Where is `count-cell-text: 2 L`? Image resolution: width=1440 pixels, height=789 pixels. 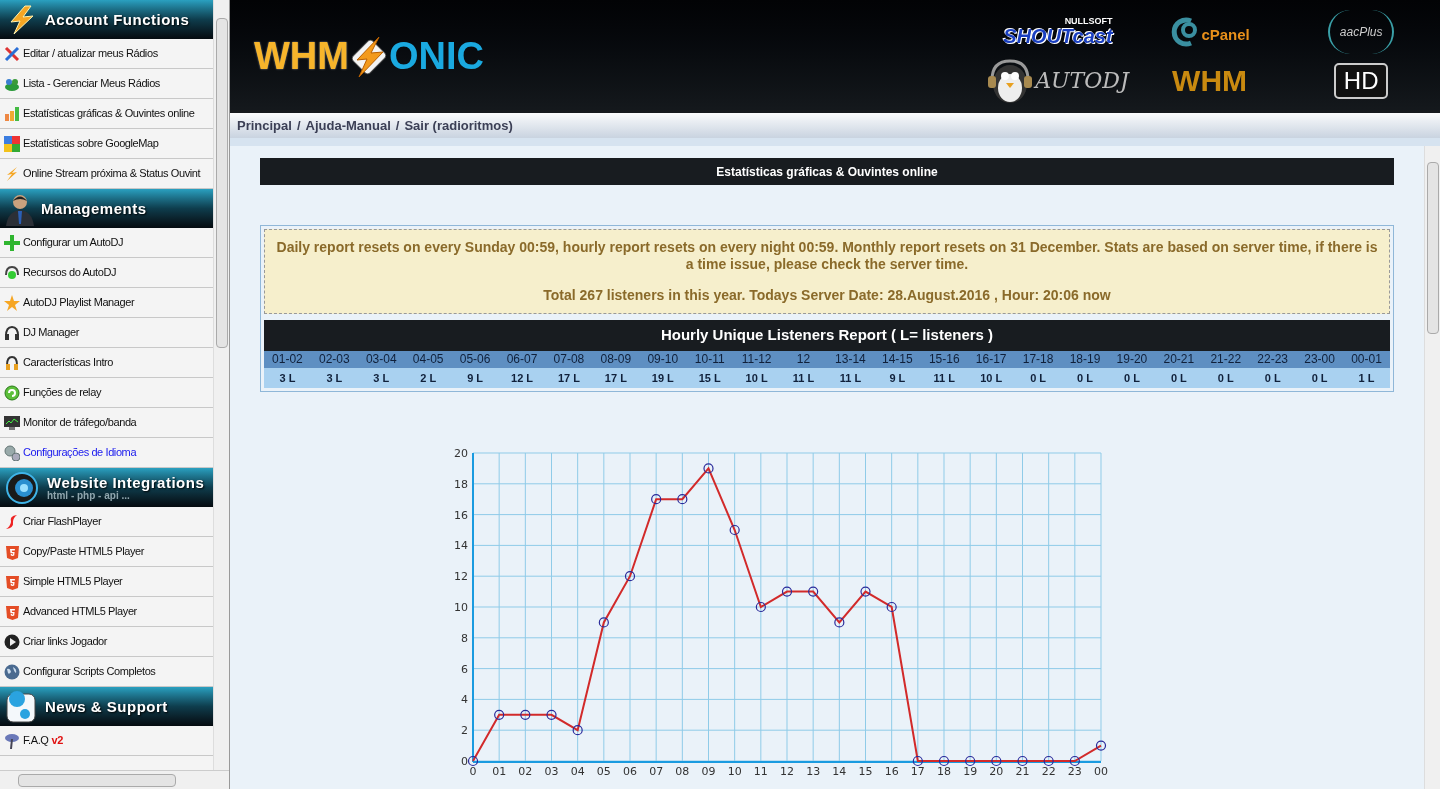
count-cell-text: 2 L is located at coordinates (428, 378).